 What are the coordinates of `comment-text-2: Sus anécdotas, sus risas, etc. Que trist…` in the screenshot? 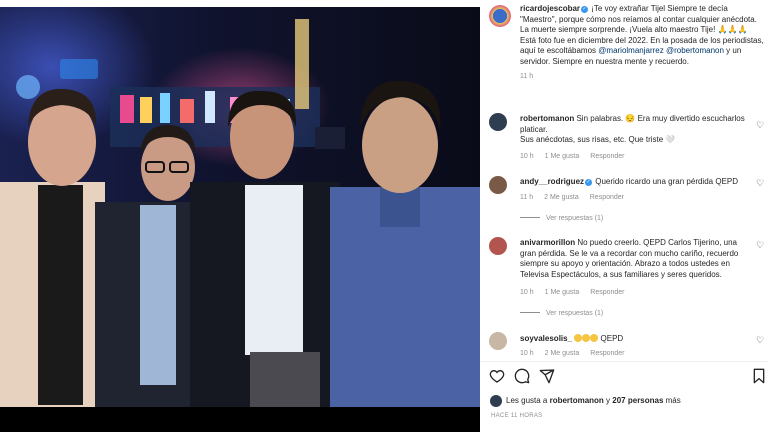 It's located at (598, 140).